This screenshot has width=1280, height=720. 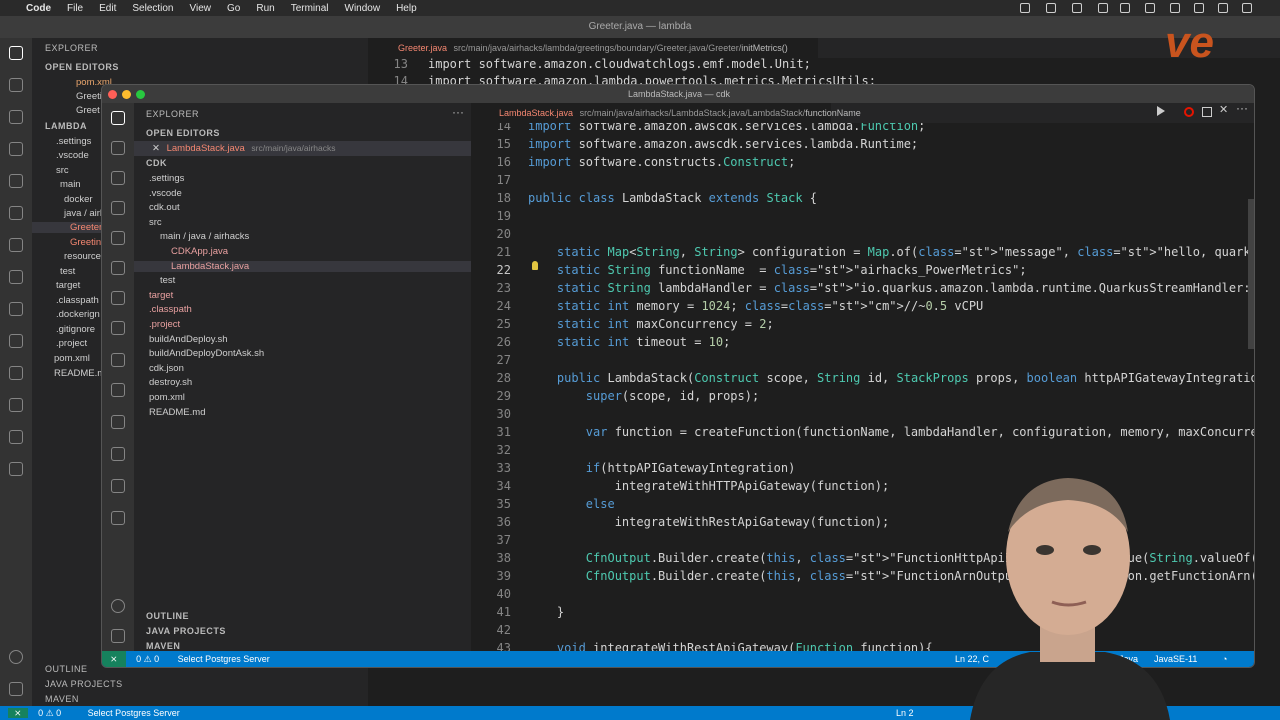 What do you see at coordinates (38, 8) in the screenshot?
I see `menu-app-name: Code` at bounding box center [38, 8].